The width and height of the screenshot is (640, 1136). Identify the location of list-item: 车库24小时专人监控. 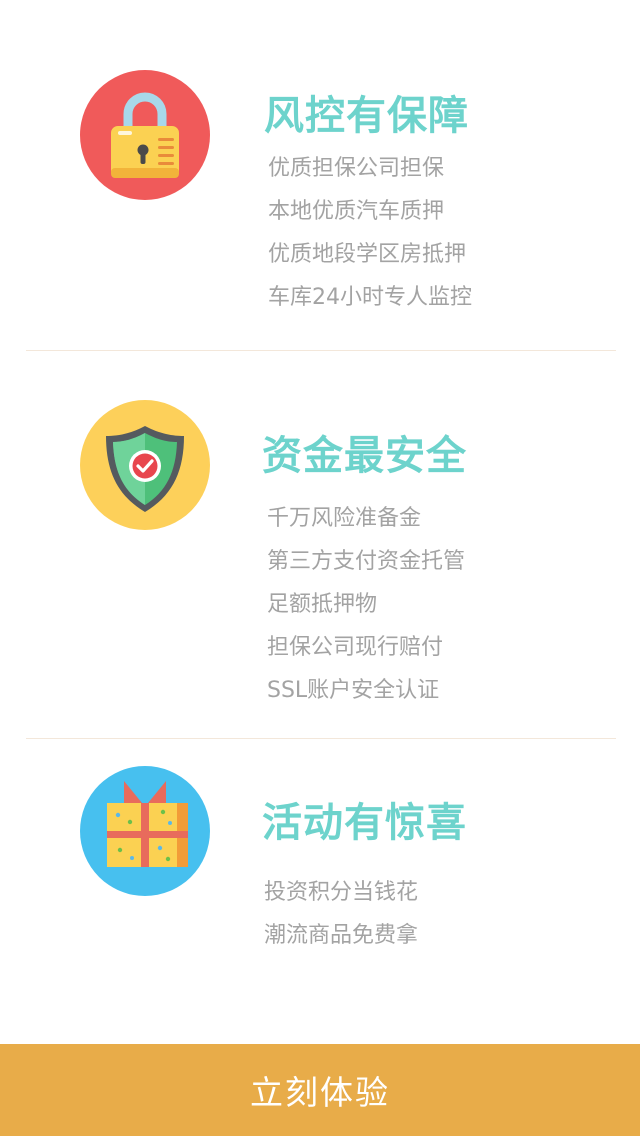
(370, 297).